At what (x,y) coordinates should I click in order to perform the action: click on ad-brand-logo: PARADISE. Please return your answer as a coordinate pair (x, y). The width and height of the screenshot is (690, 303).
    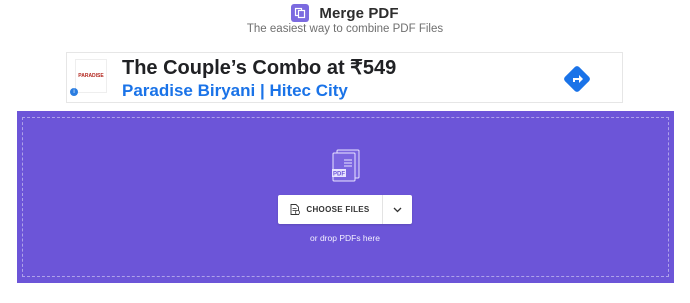
    Looking at the image, I should click on (91, 76).